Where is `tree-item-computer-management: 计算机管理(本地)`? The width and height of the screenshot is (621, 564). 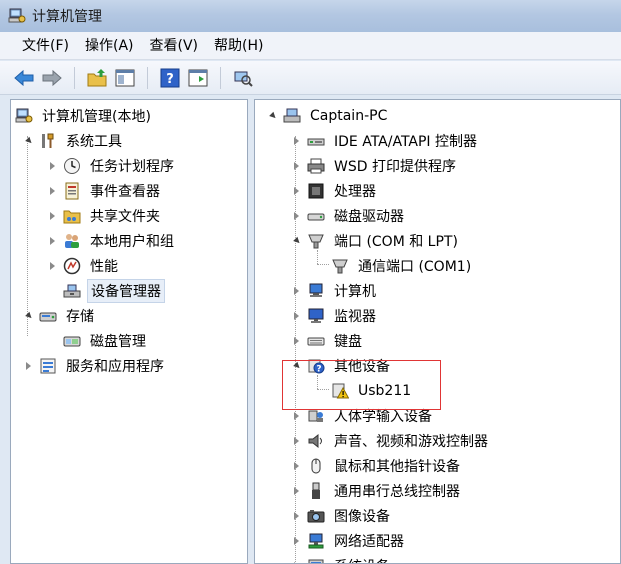
tree-item-computer-management: 计算机管理(本地) is located at coordinates (84, 116).